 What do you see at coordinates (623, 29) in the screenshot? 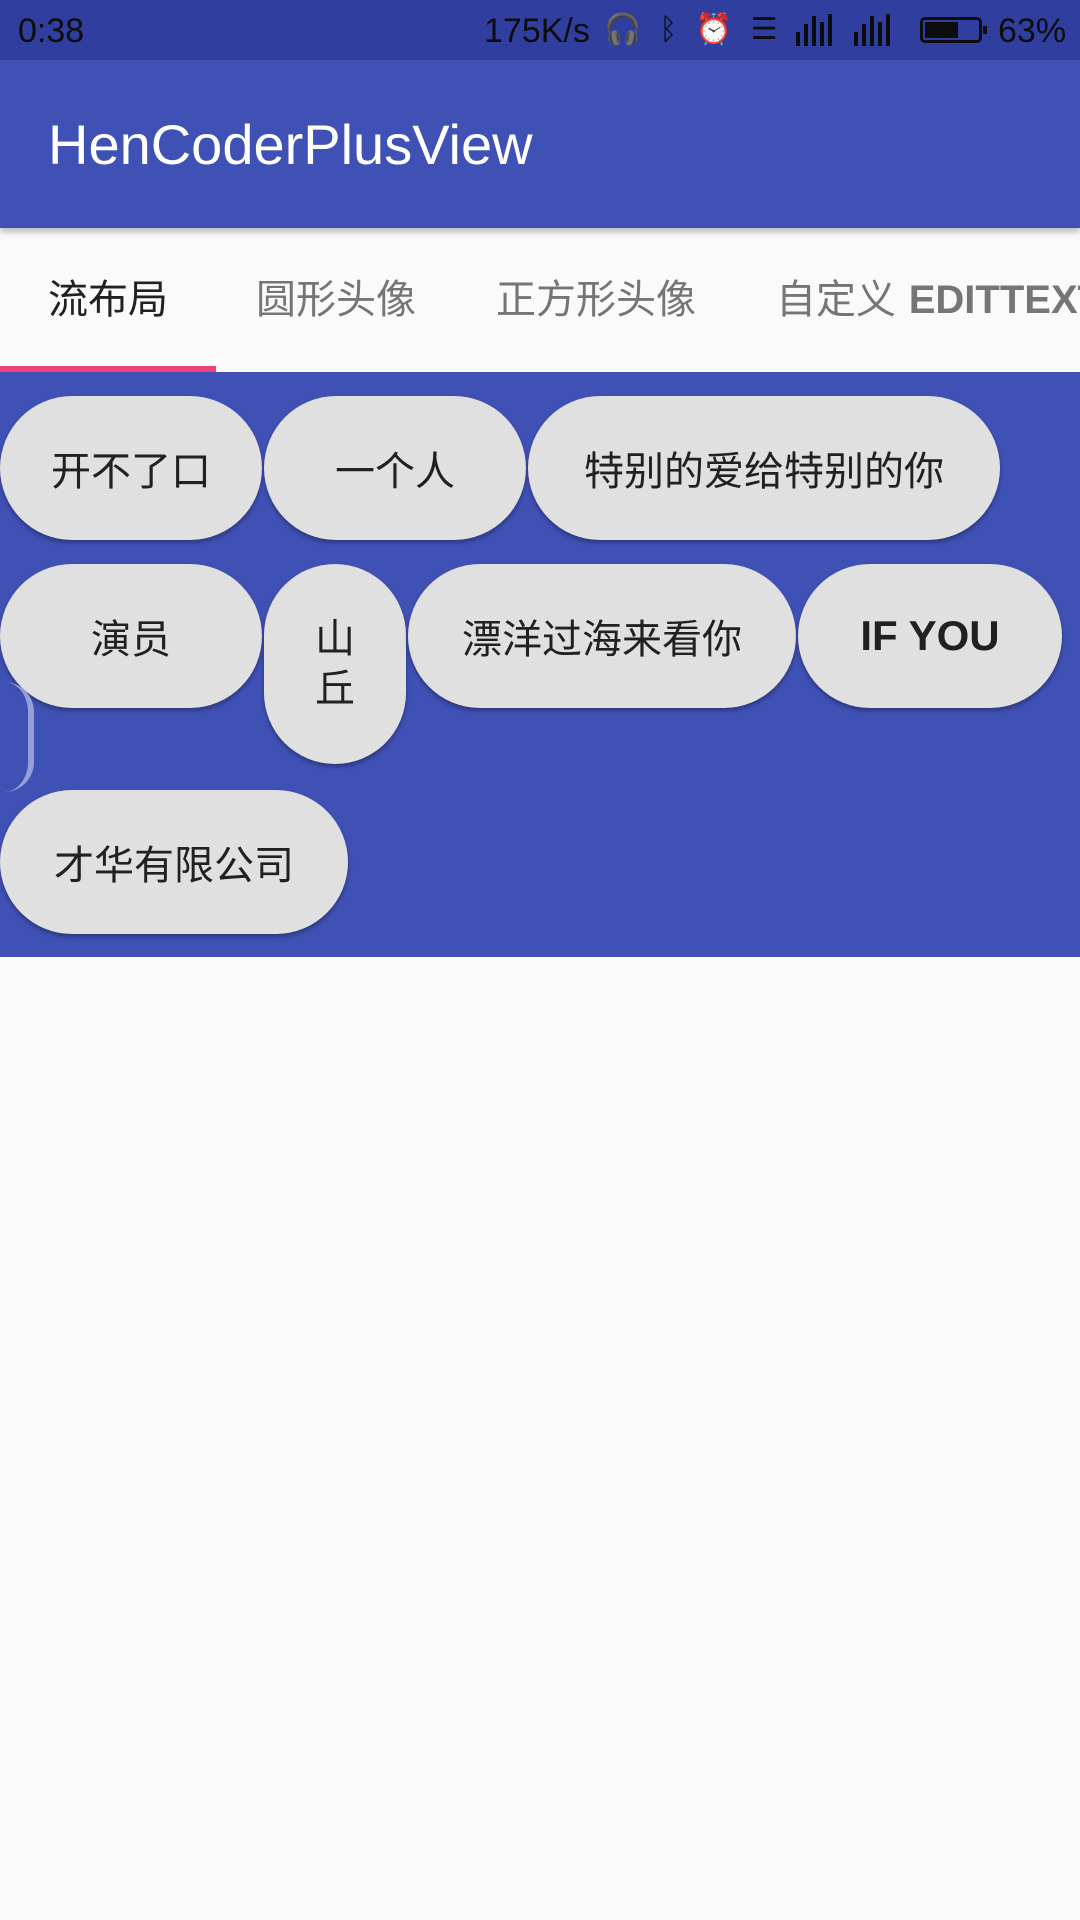
I see `headset-icon: 🎧` at bounding box center [623, 29].